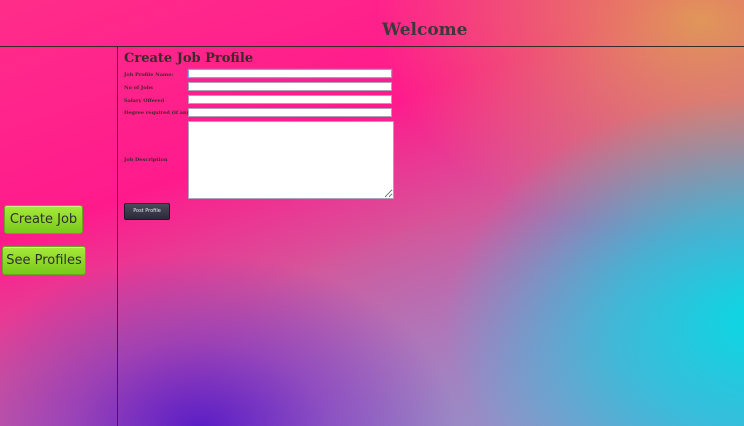 Image resolution: width=744 pixels, height=426 pixels. I want to click on no-of-jobs-label: No of Jobs, so click(138, 88).